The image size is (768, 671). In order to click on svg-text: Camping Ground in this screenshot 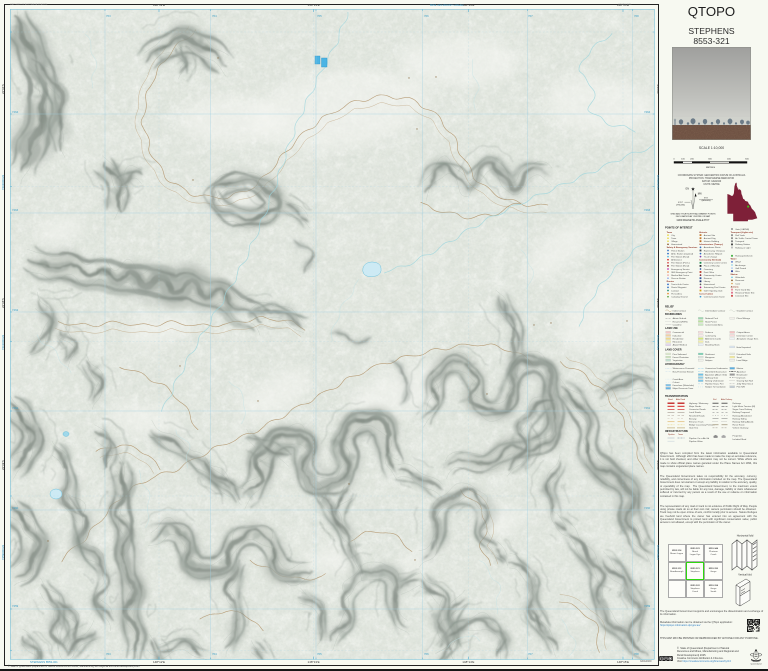, I will do `click(679, 298)`.